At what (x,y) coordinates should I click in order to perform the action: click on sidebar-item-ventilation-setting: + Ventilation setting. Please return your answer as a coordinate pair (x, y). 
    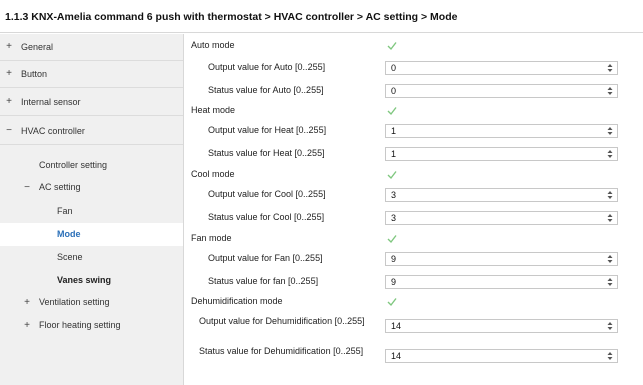
    Looking at the image, I should click on (91, 302).